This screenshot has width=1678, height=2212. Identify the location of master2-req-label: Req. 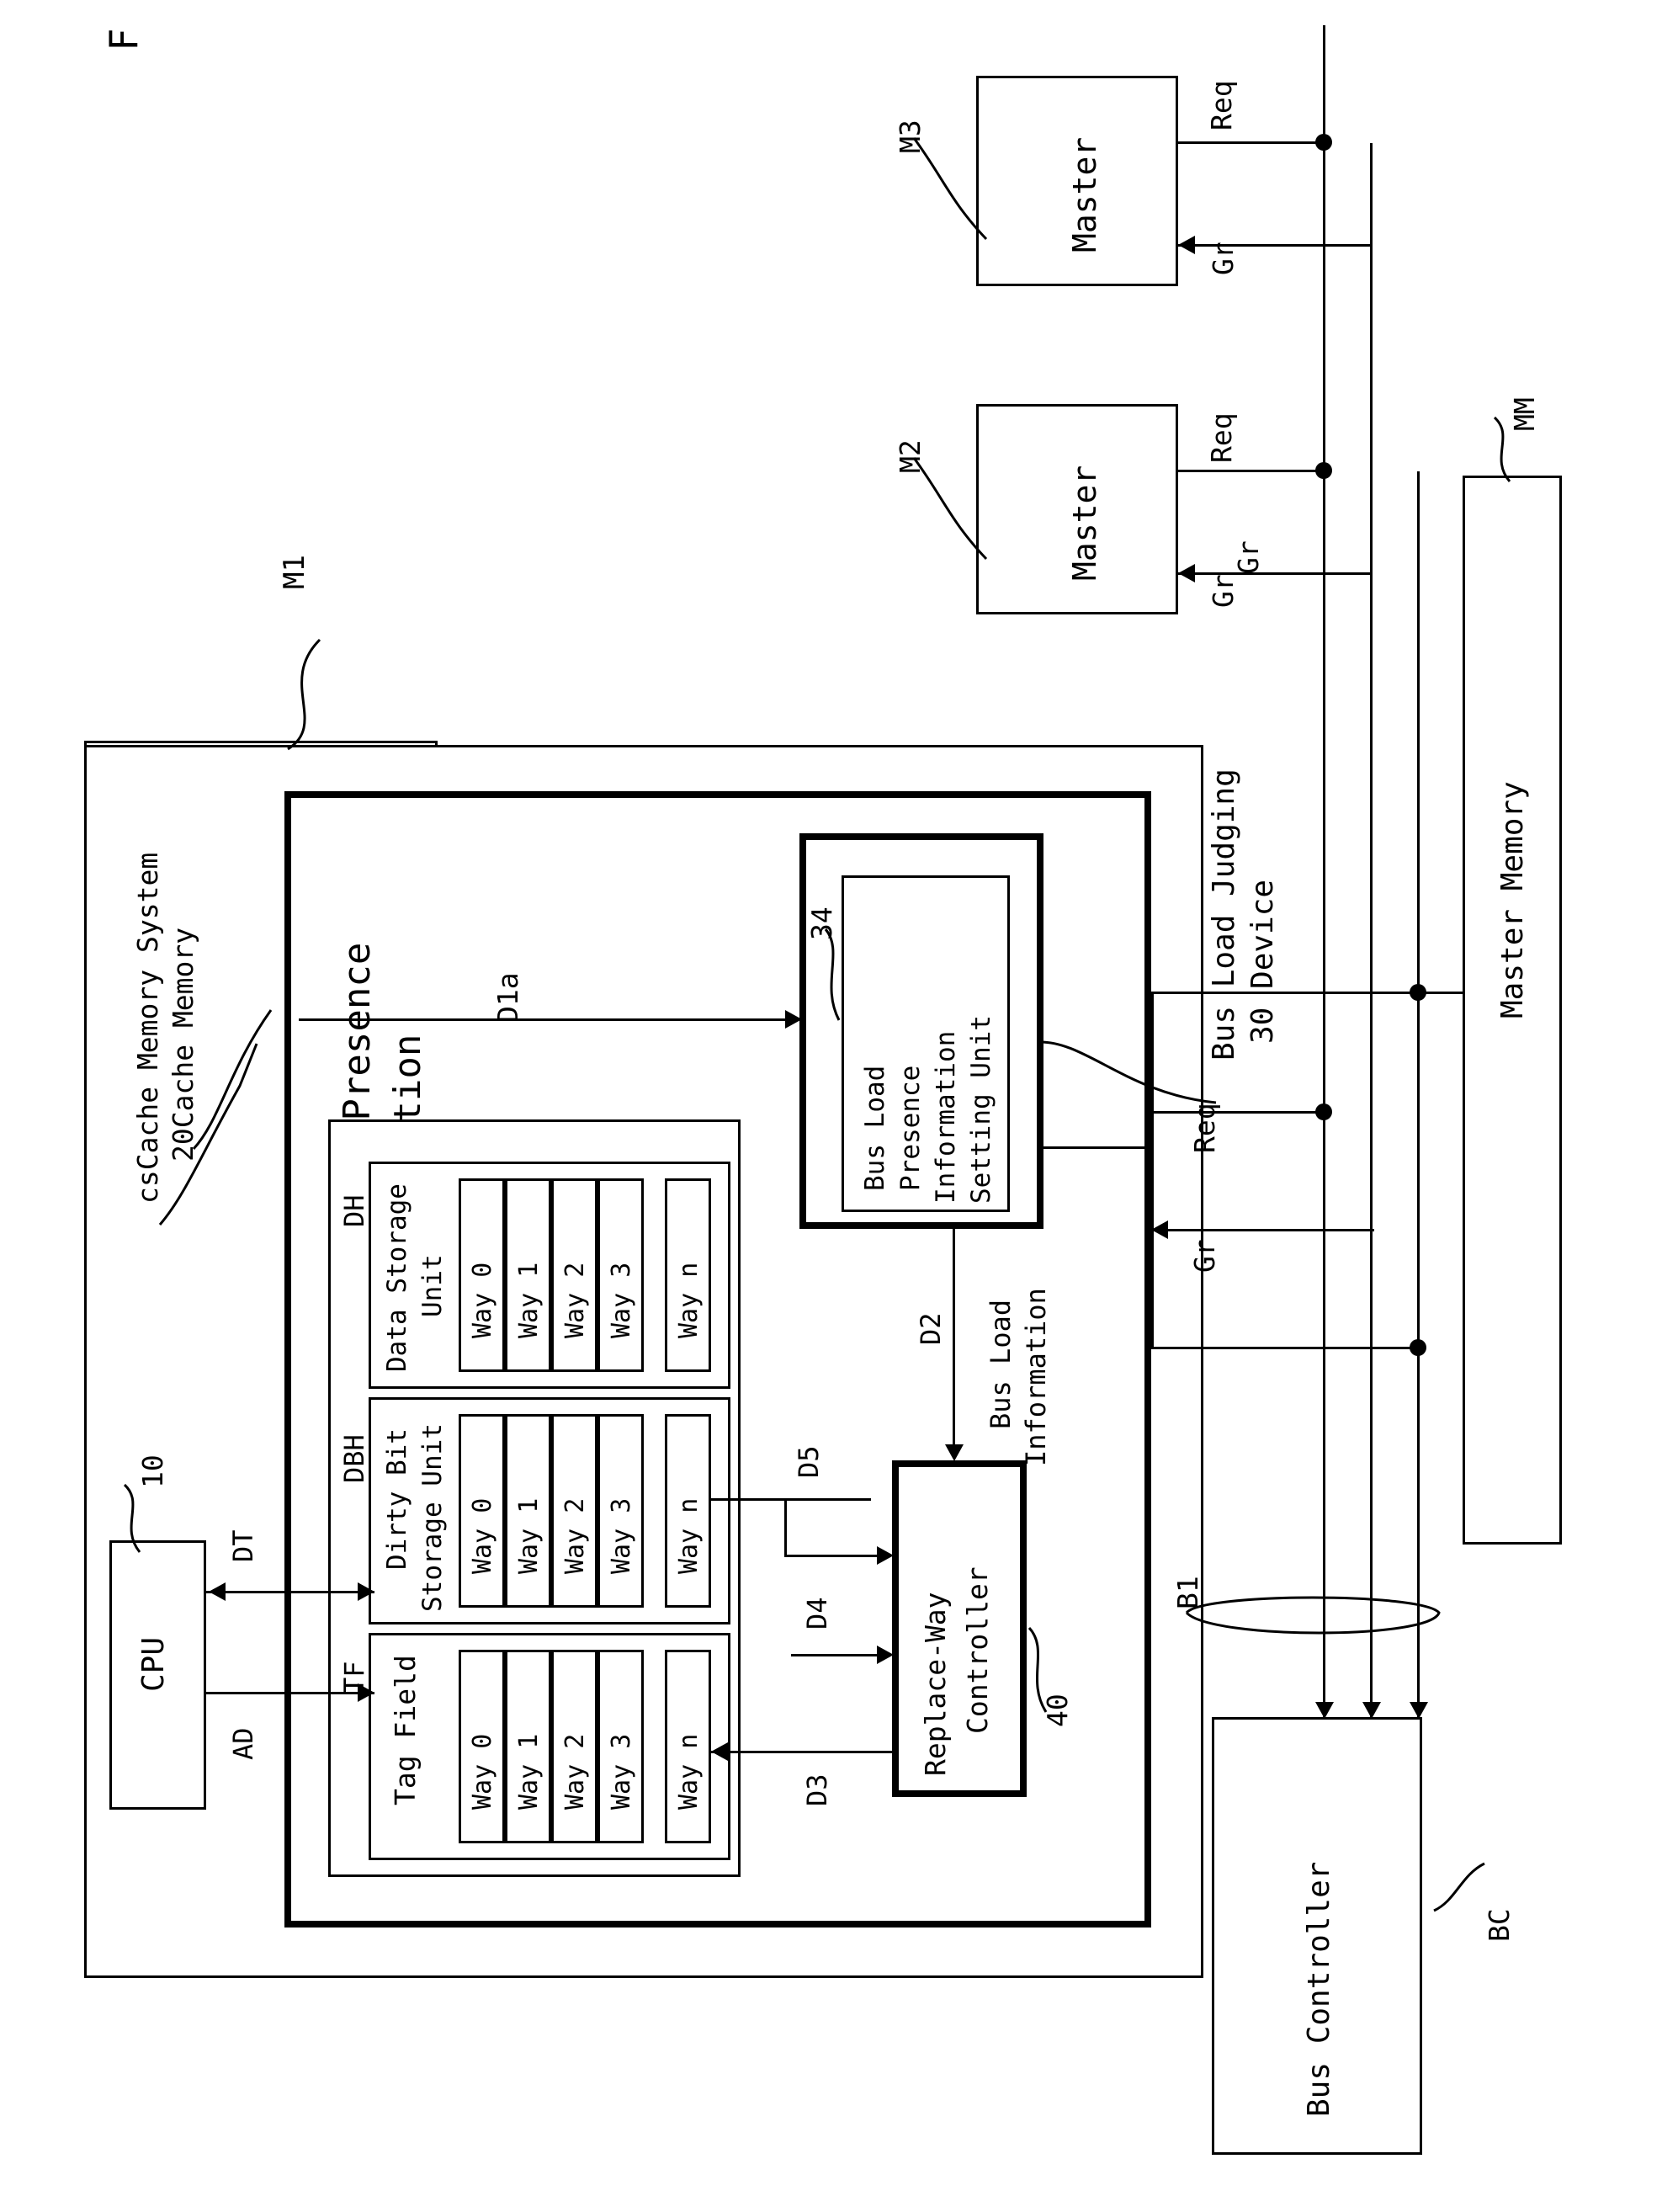
(1222, 438).